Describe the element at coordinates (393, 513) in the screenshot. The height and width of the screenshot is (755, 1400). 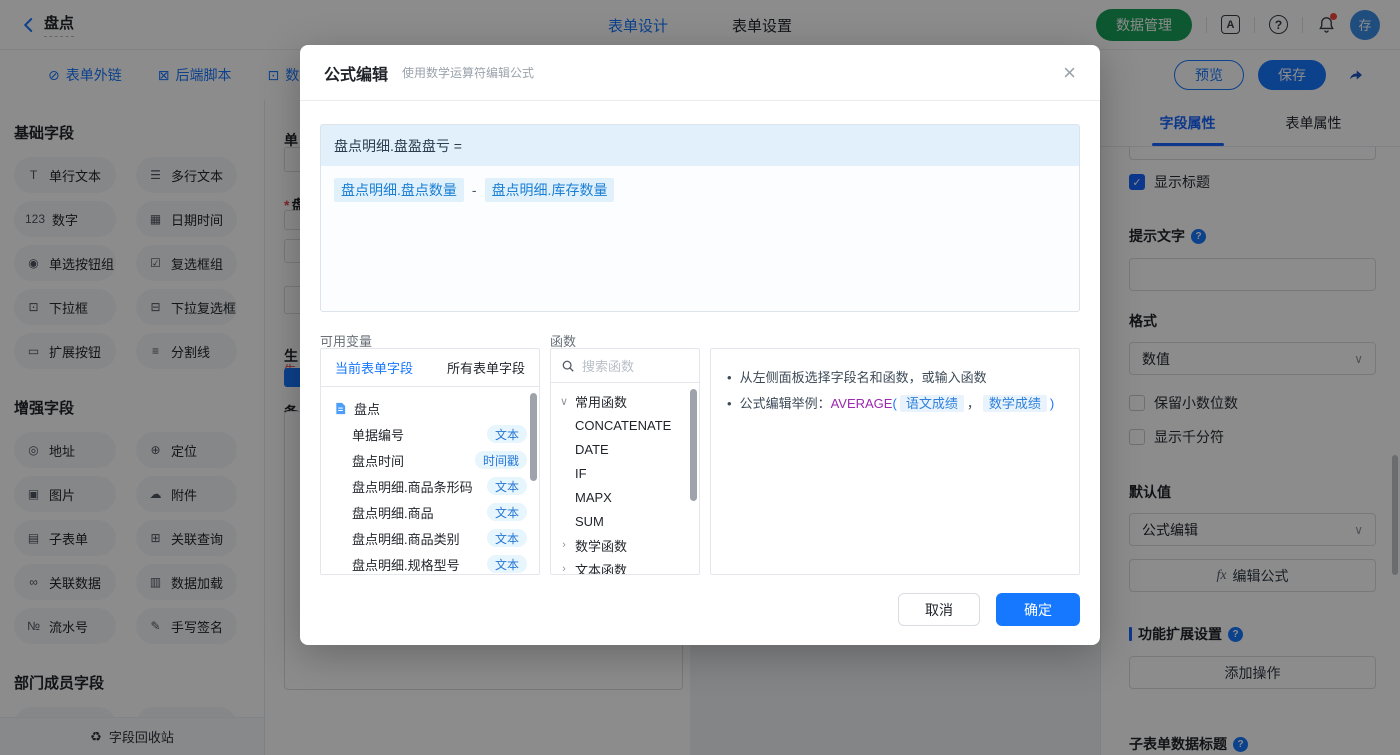
I see `variable-field-name: 盘点明细.商品` at that location.